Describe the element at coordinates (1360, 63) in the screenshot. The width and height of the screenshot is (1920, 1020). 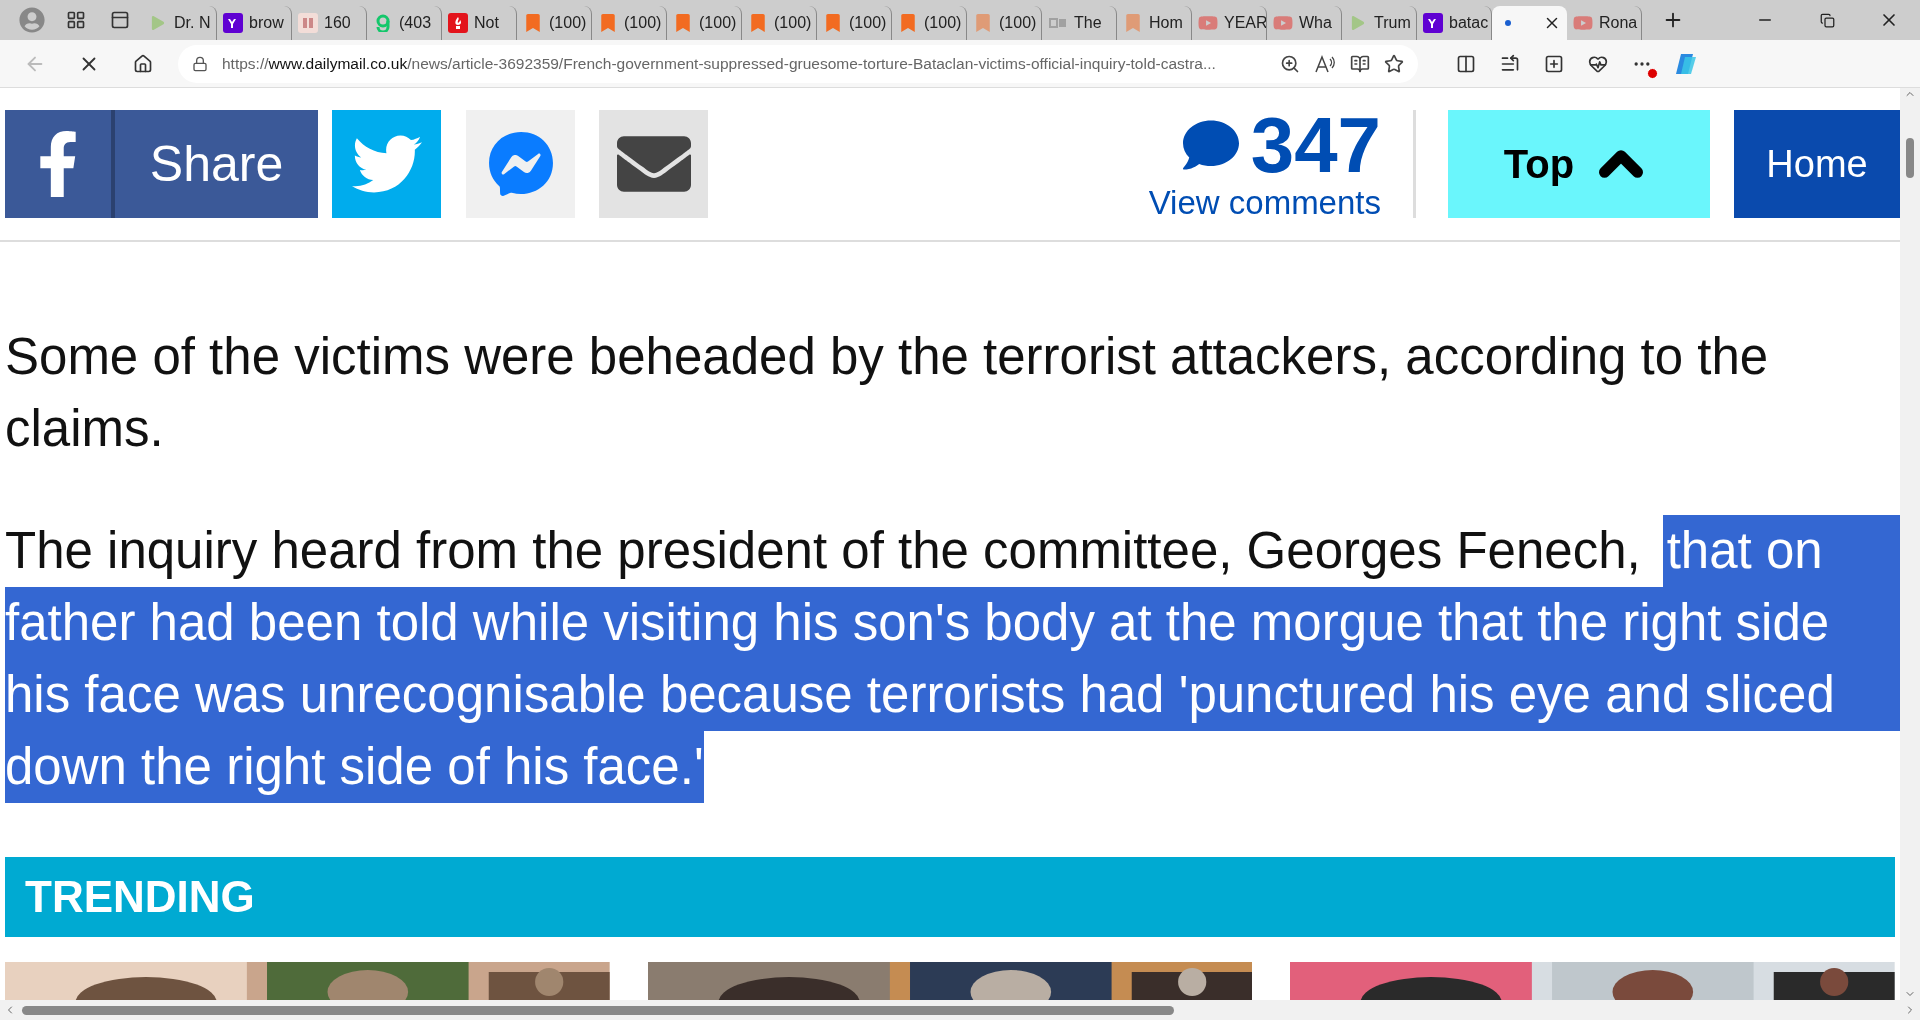
I see `reader-icon` at that location.